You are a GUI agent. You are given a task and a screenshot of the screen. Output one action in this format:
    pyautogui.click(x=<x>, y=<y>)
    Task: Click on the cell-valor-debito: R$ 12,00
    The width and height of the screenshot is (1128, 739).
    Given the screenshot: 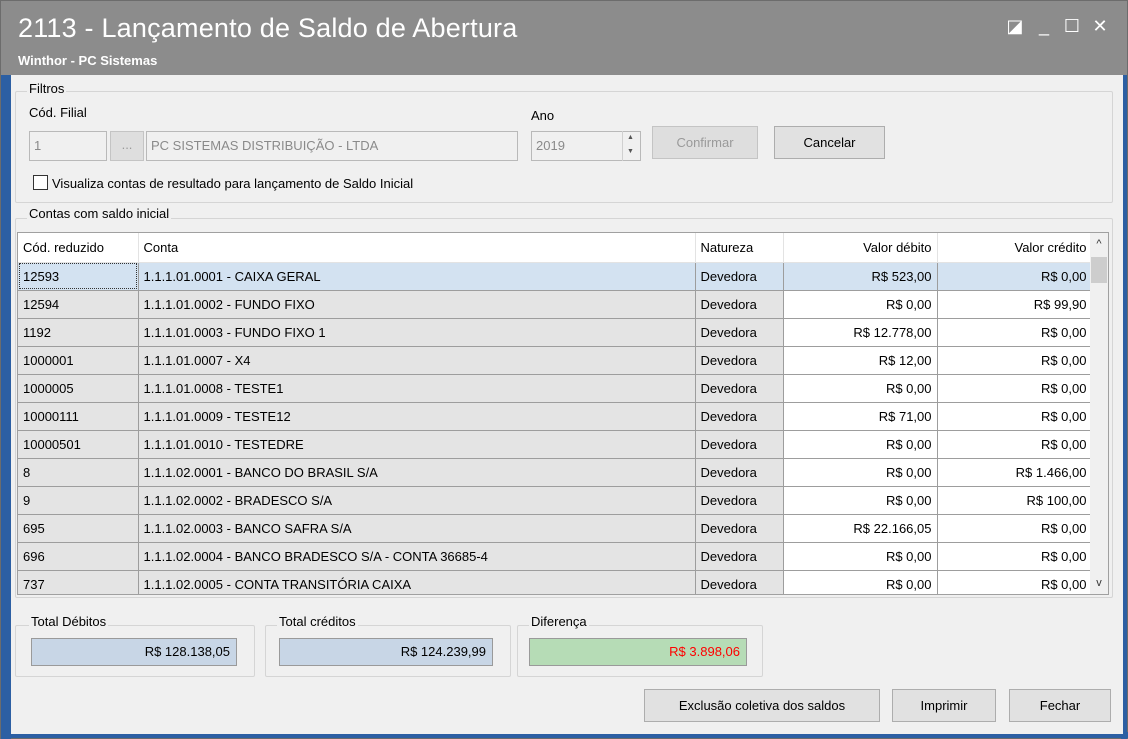 What is the action you would take?
    pyautogui.click(x=860, y=360)
    